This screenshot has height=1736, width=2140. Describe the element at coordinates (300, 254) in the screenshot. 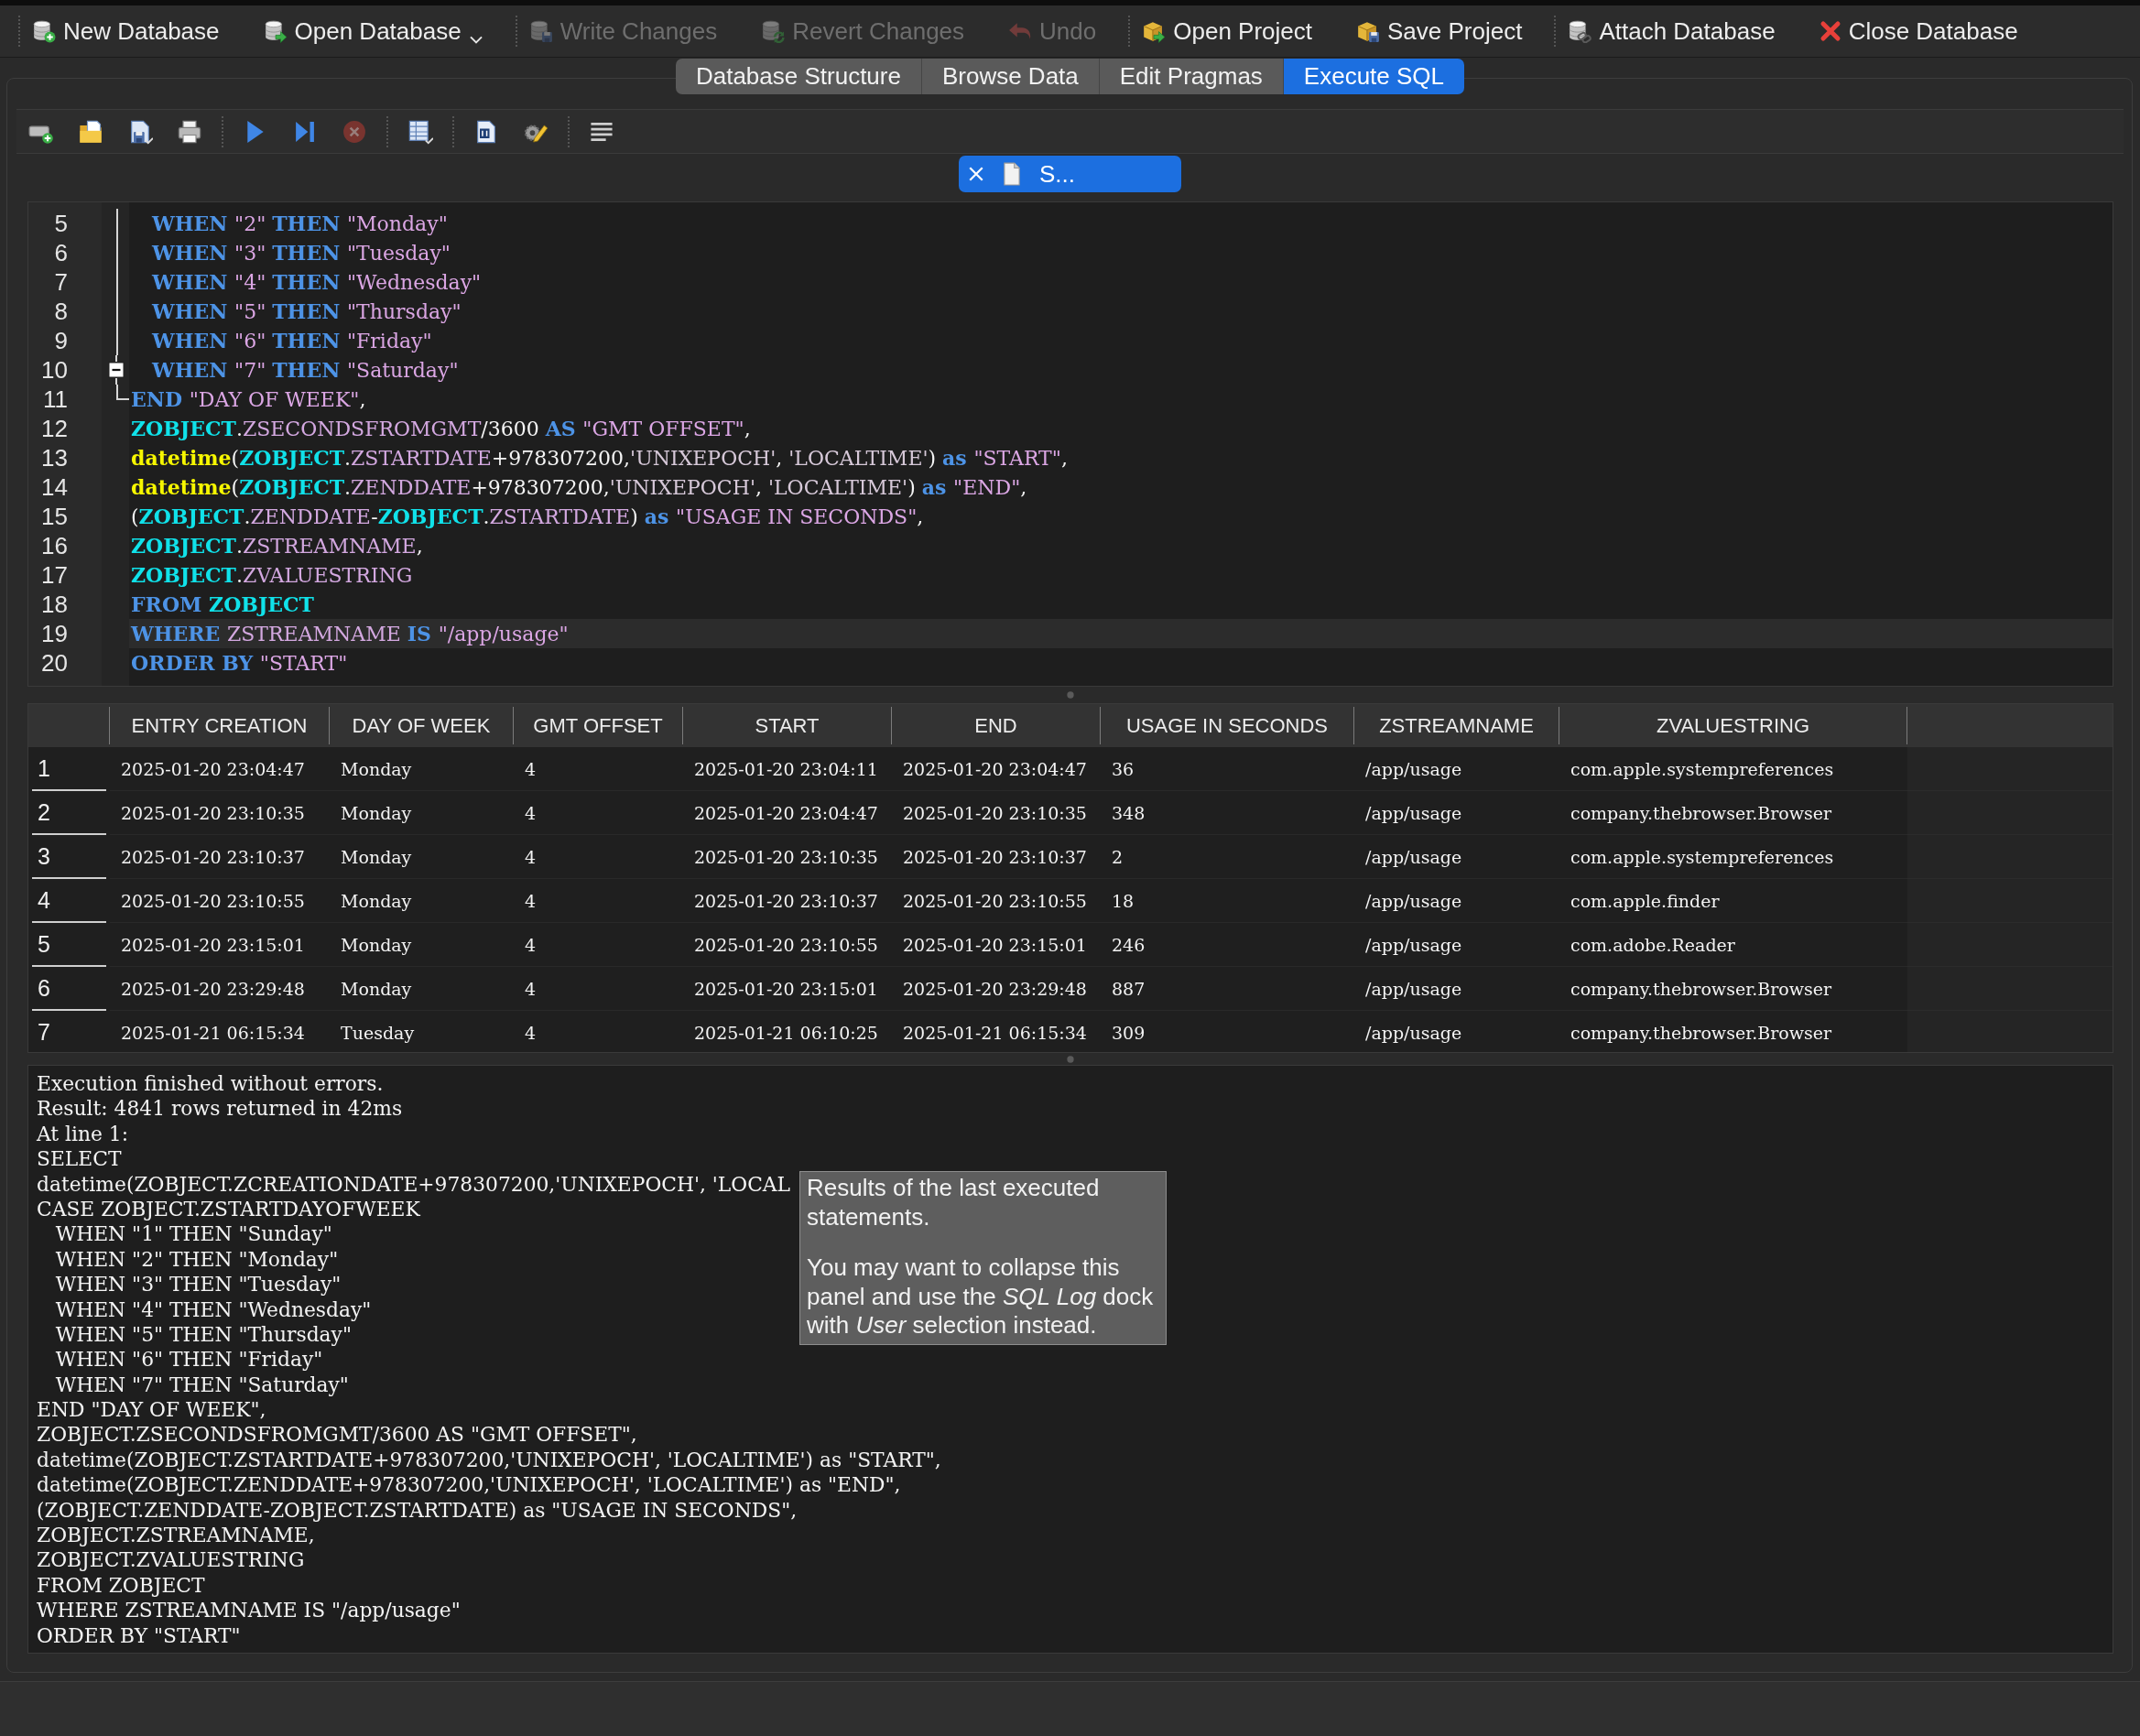

I see `code-line: WHEN "3" THEN "Tuesday"` at that location.